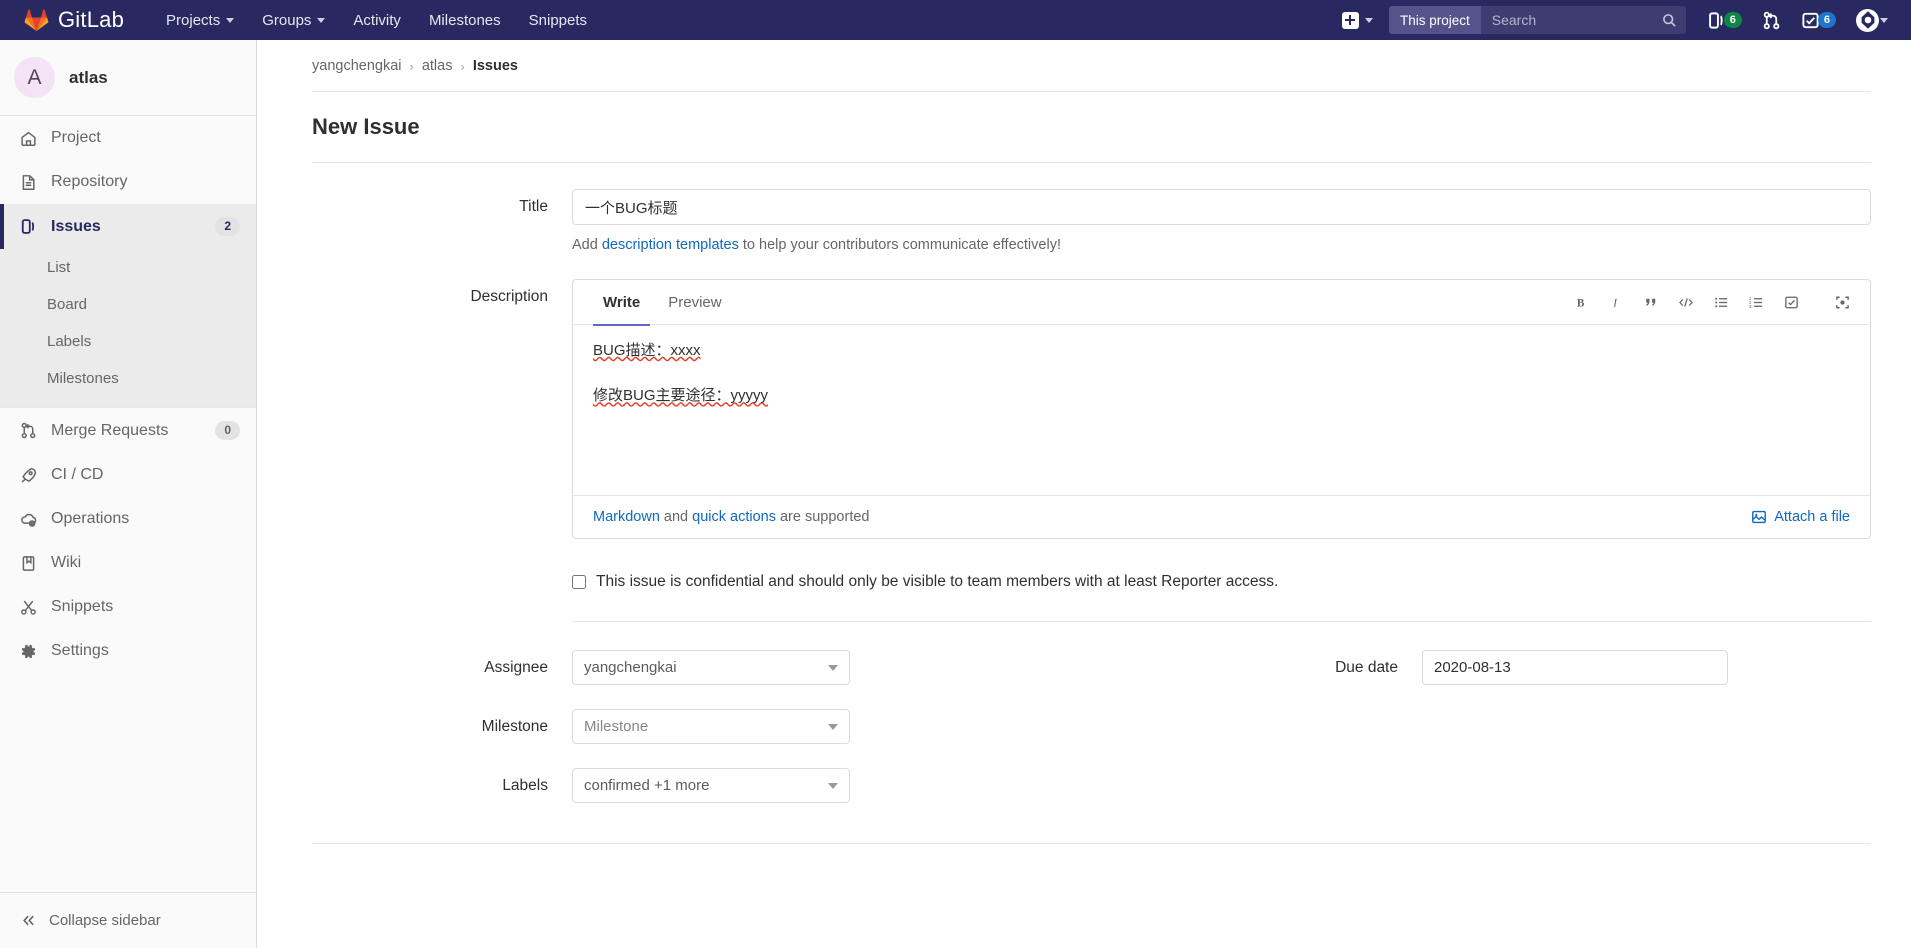 This screenshot has width=1911, height=948. What do you see at coordinates (128, 378) in the screenshot?
I see `sidebar-item-milestones: Milestones` at bounding box center [128, 378].